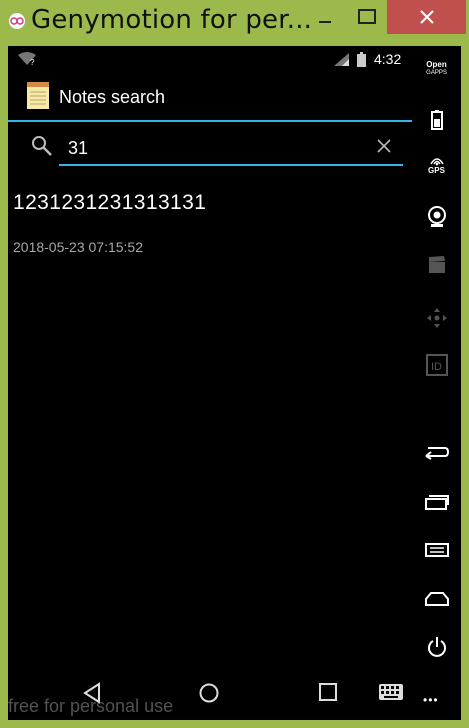 The height and width of the screenshot is (728, 469). I want to click on minimize-button, so click(325, 17).